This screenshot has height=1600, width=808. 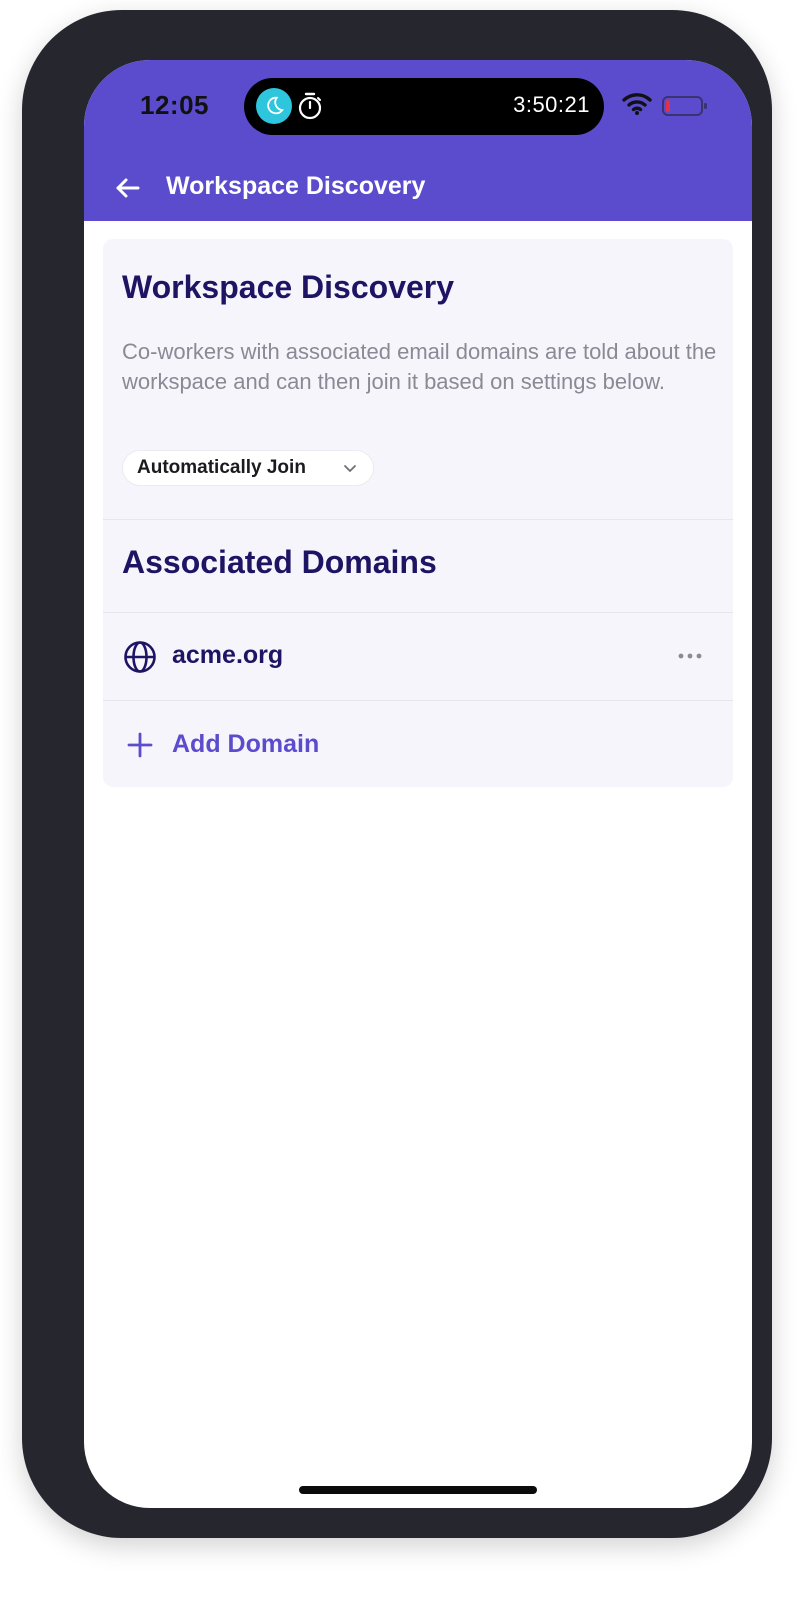 I want to click on discovery-title: Workspace Discovery, so click(x=288, y=287).